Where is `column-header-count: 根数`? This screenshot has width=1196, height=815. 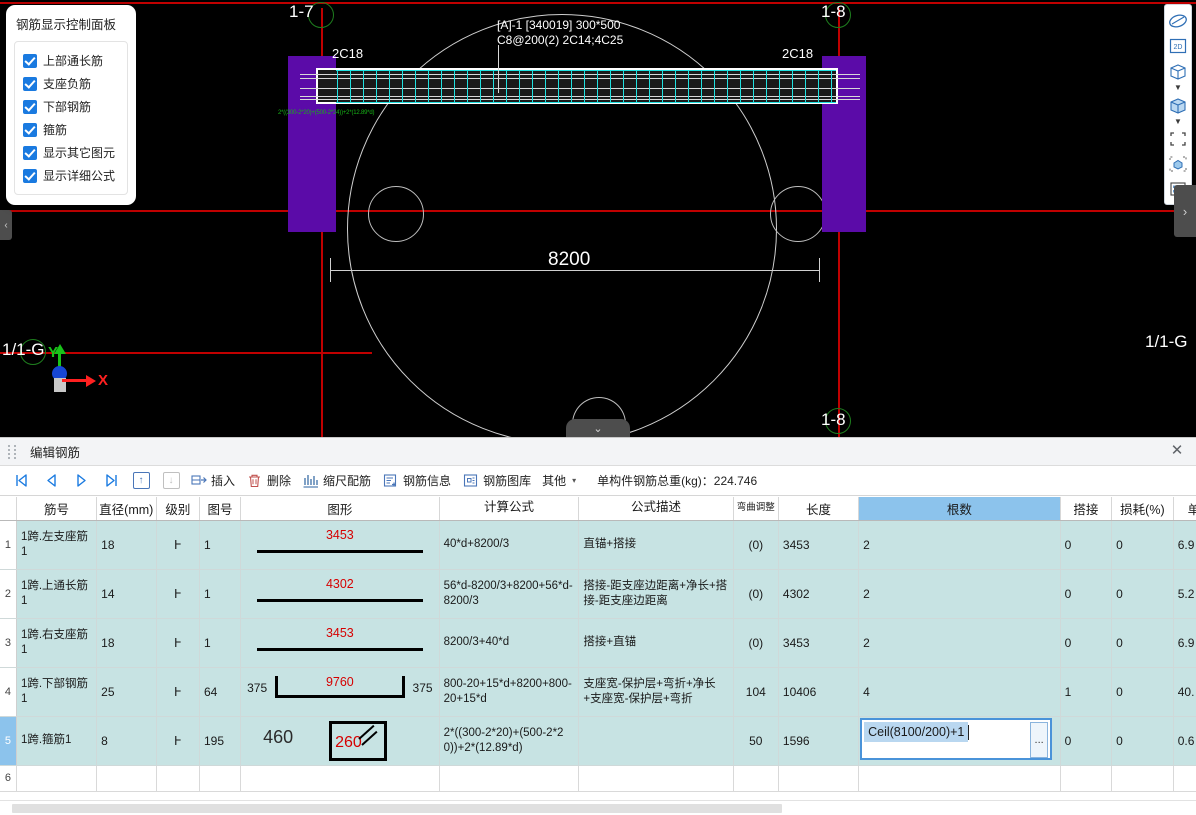 column-header-count: 根数 is located at coordinates (959, 509).